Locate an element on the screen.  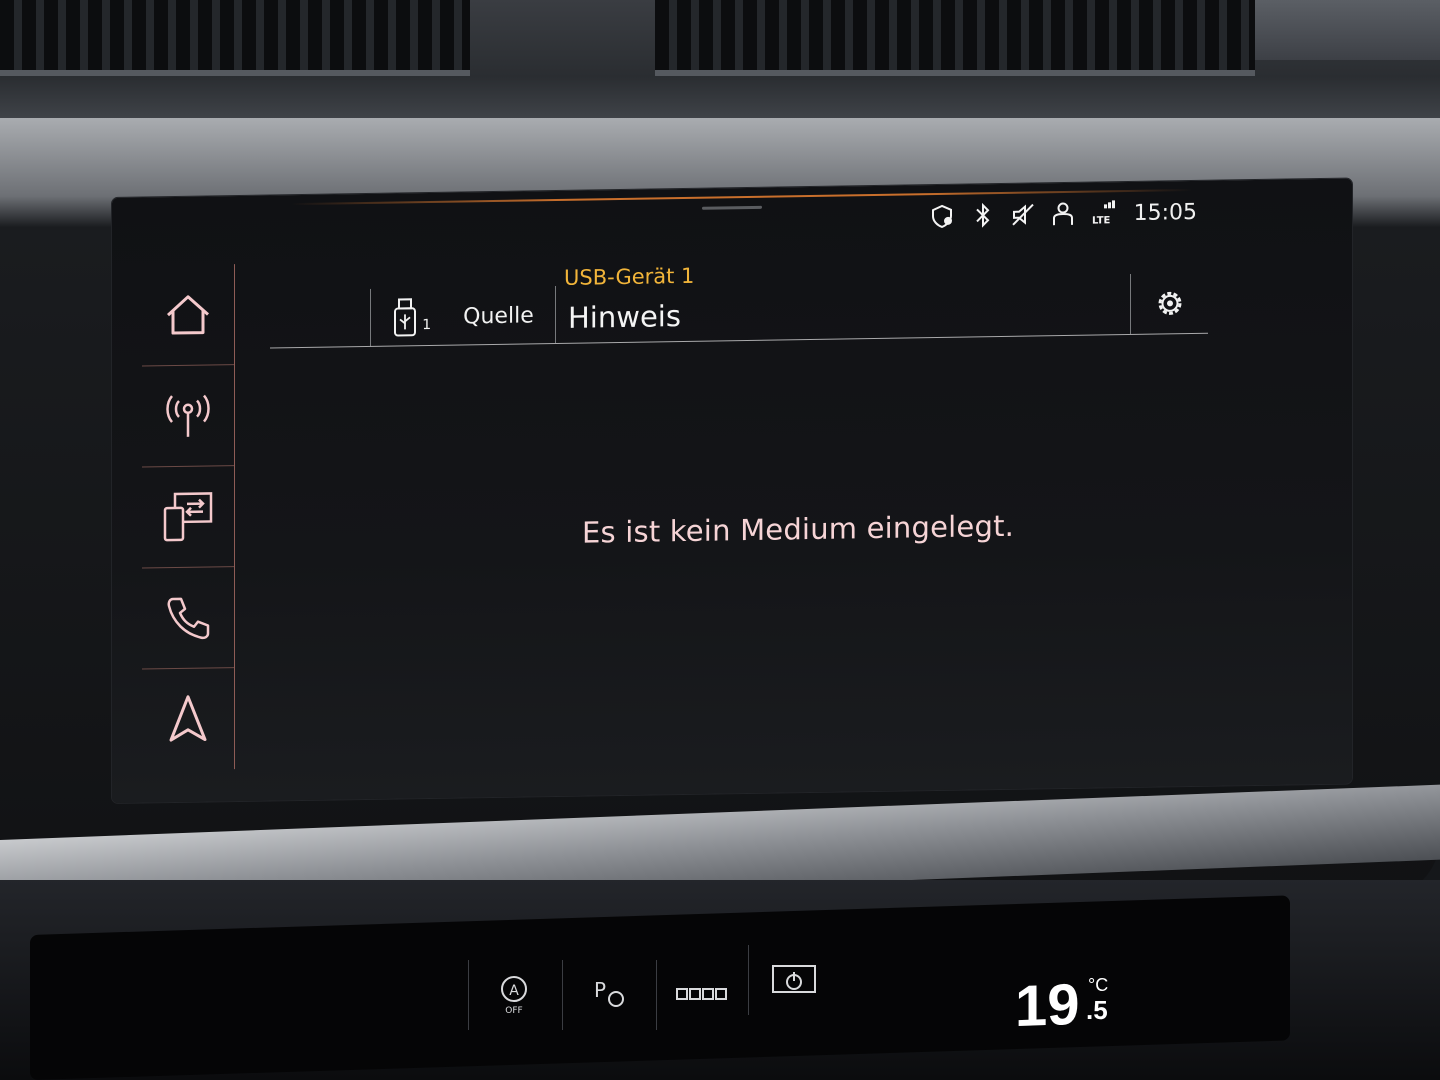
sidebar-item-media is located at coordinates (188, 517).